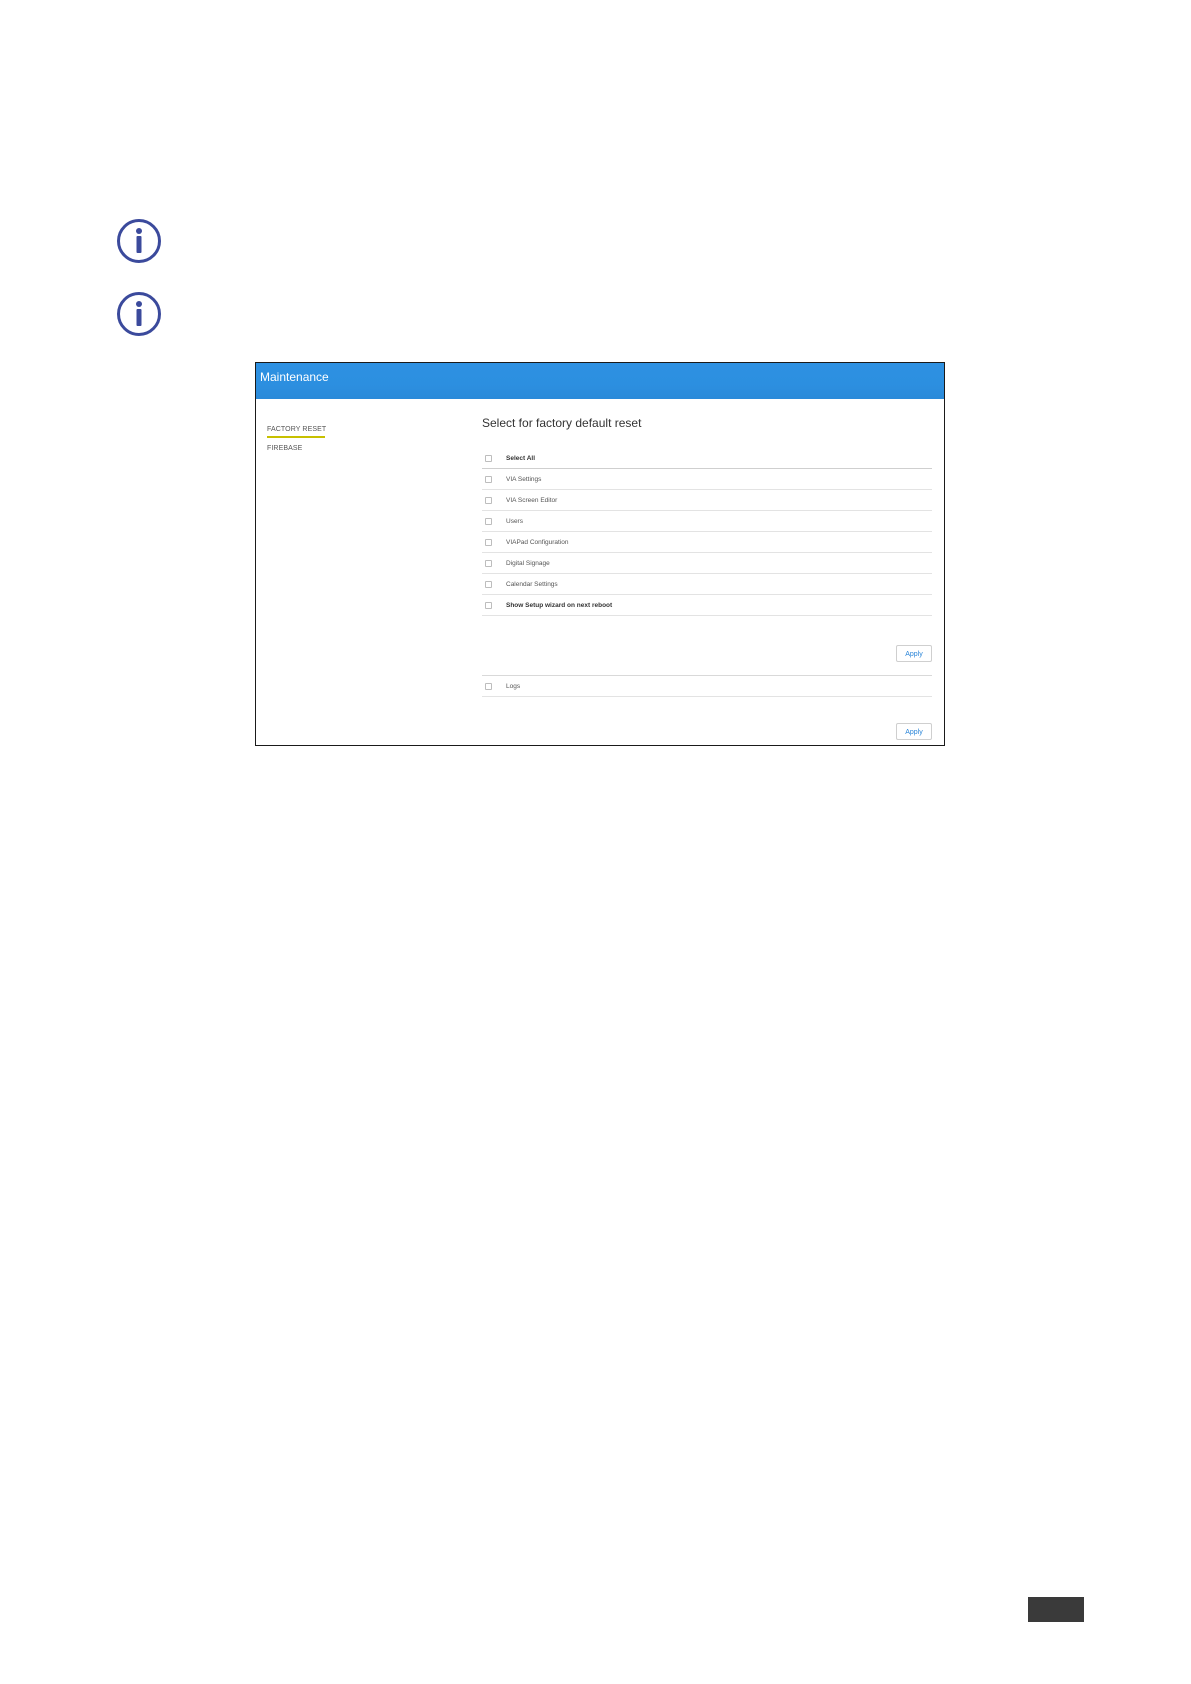  Describe the element at coordinates (600, 381) in the screenshot. I see `maintenance-header: Maintenance` at that location.